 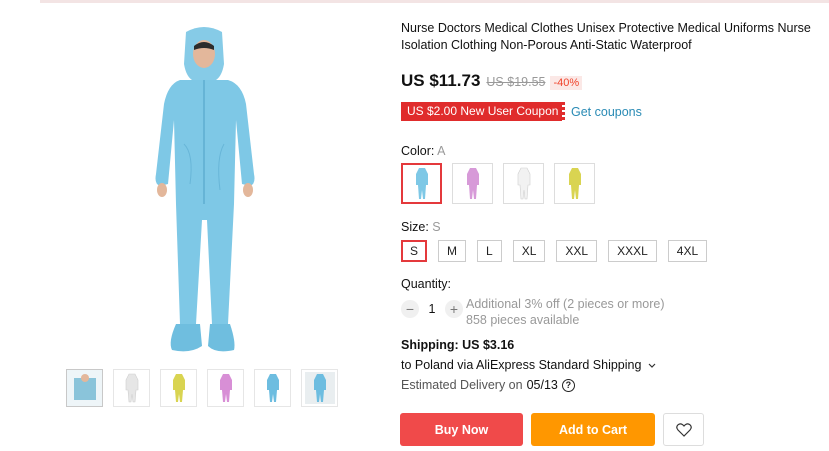 I want to click on delivery-date: 05/13, so click(x=542, y=385).